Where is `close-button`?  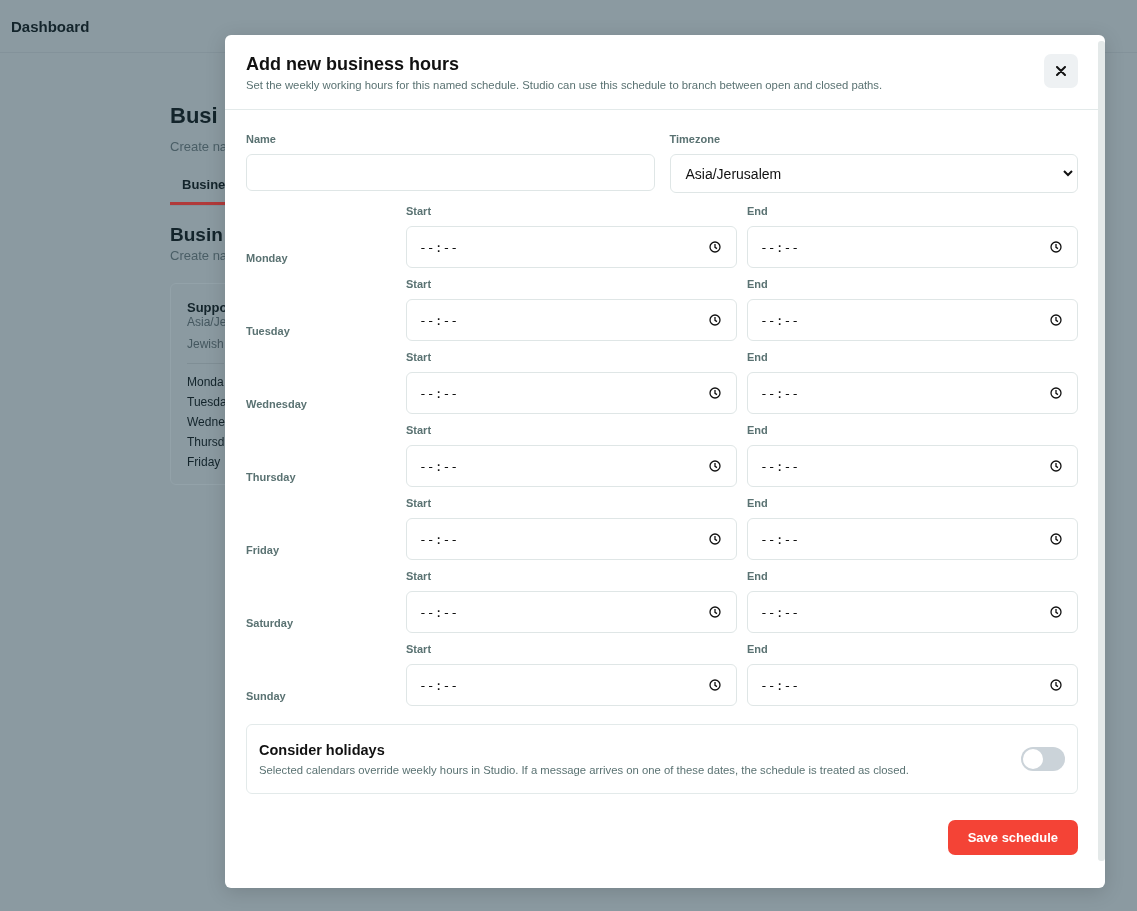 close-button is located at coordinates (1061, 71).